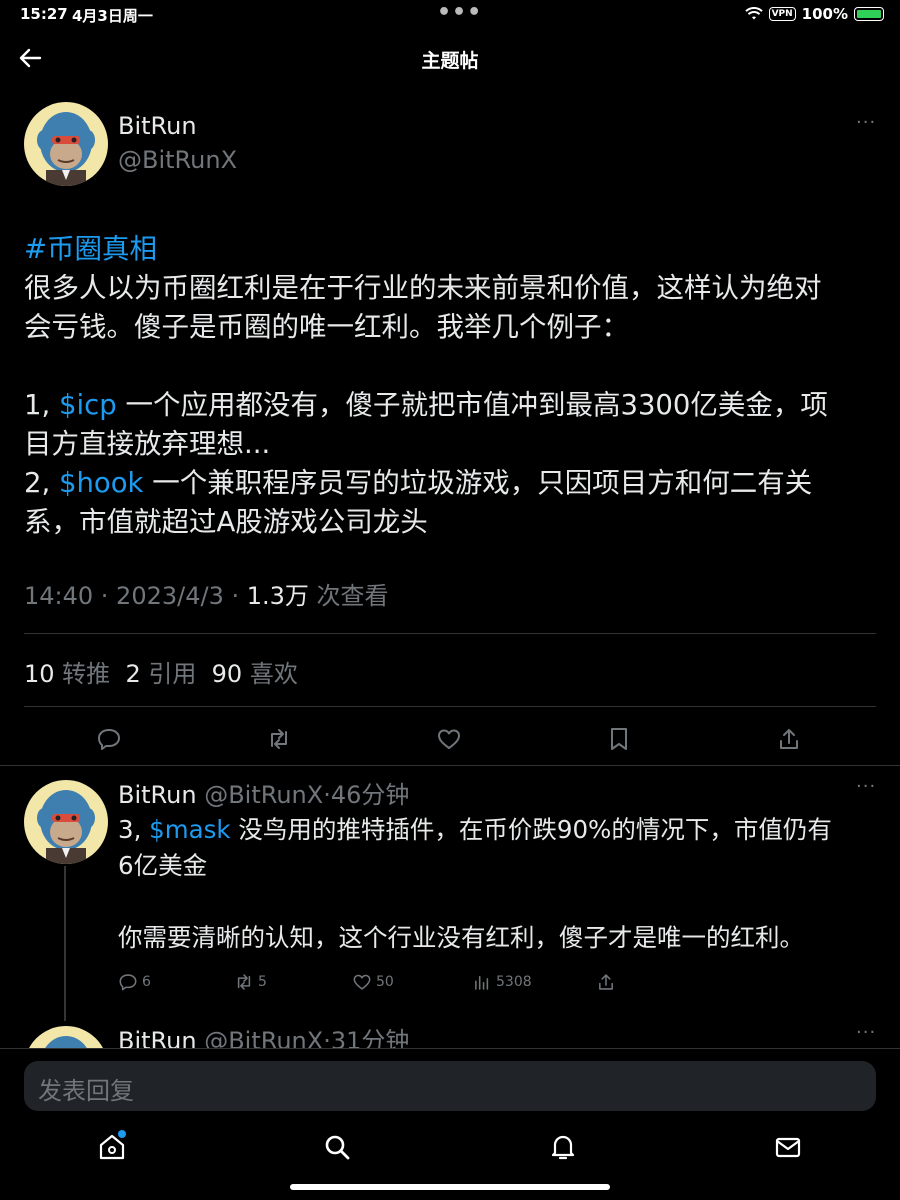 Image resolution: width=900 pixels, height=1200 pixels. I want to click on reply2-more-options-icon: ···, so click(866, 1032).